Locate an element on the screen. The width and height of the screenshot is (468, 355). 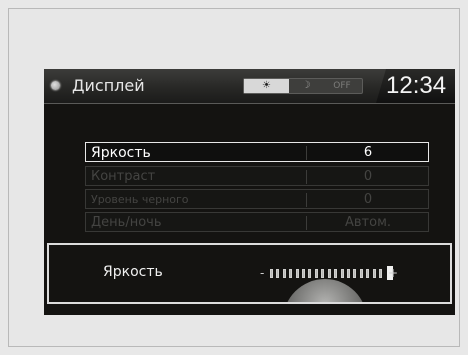
brightness-slider is located at coordinates (331, 273).